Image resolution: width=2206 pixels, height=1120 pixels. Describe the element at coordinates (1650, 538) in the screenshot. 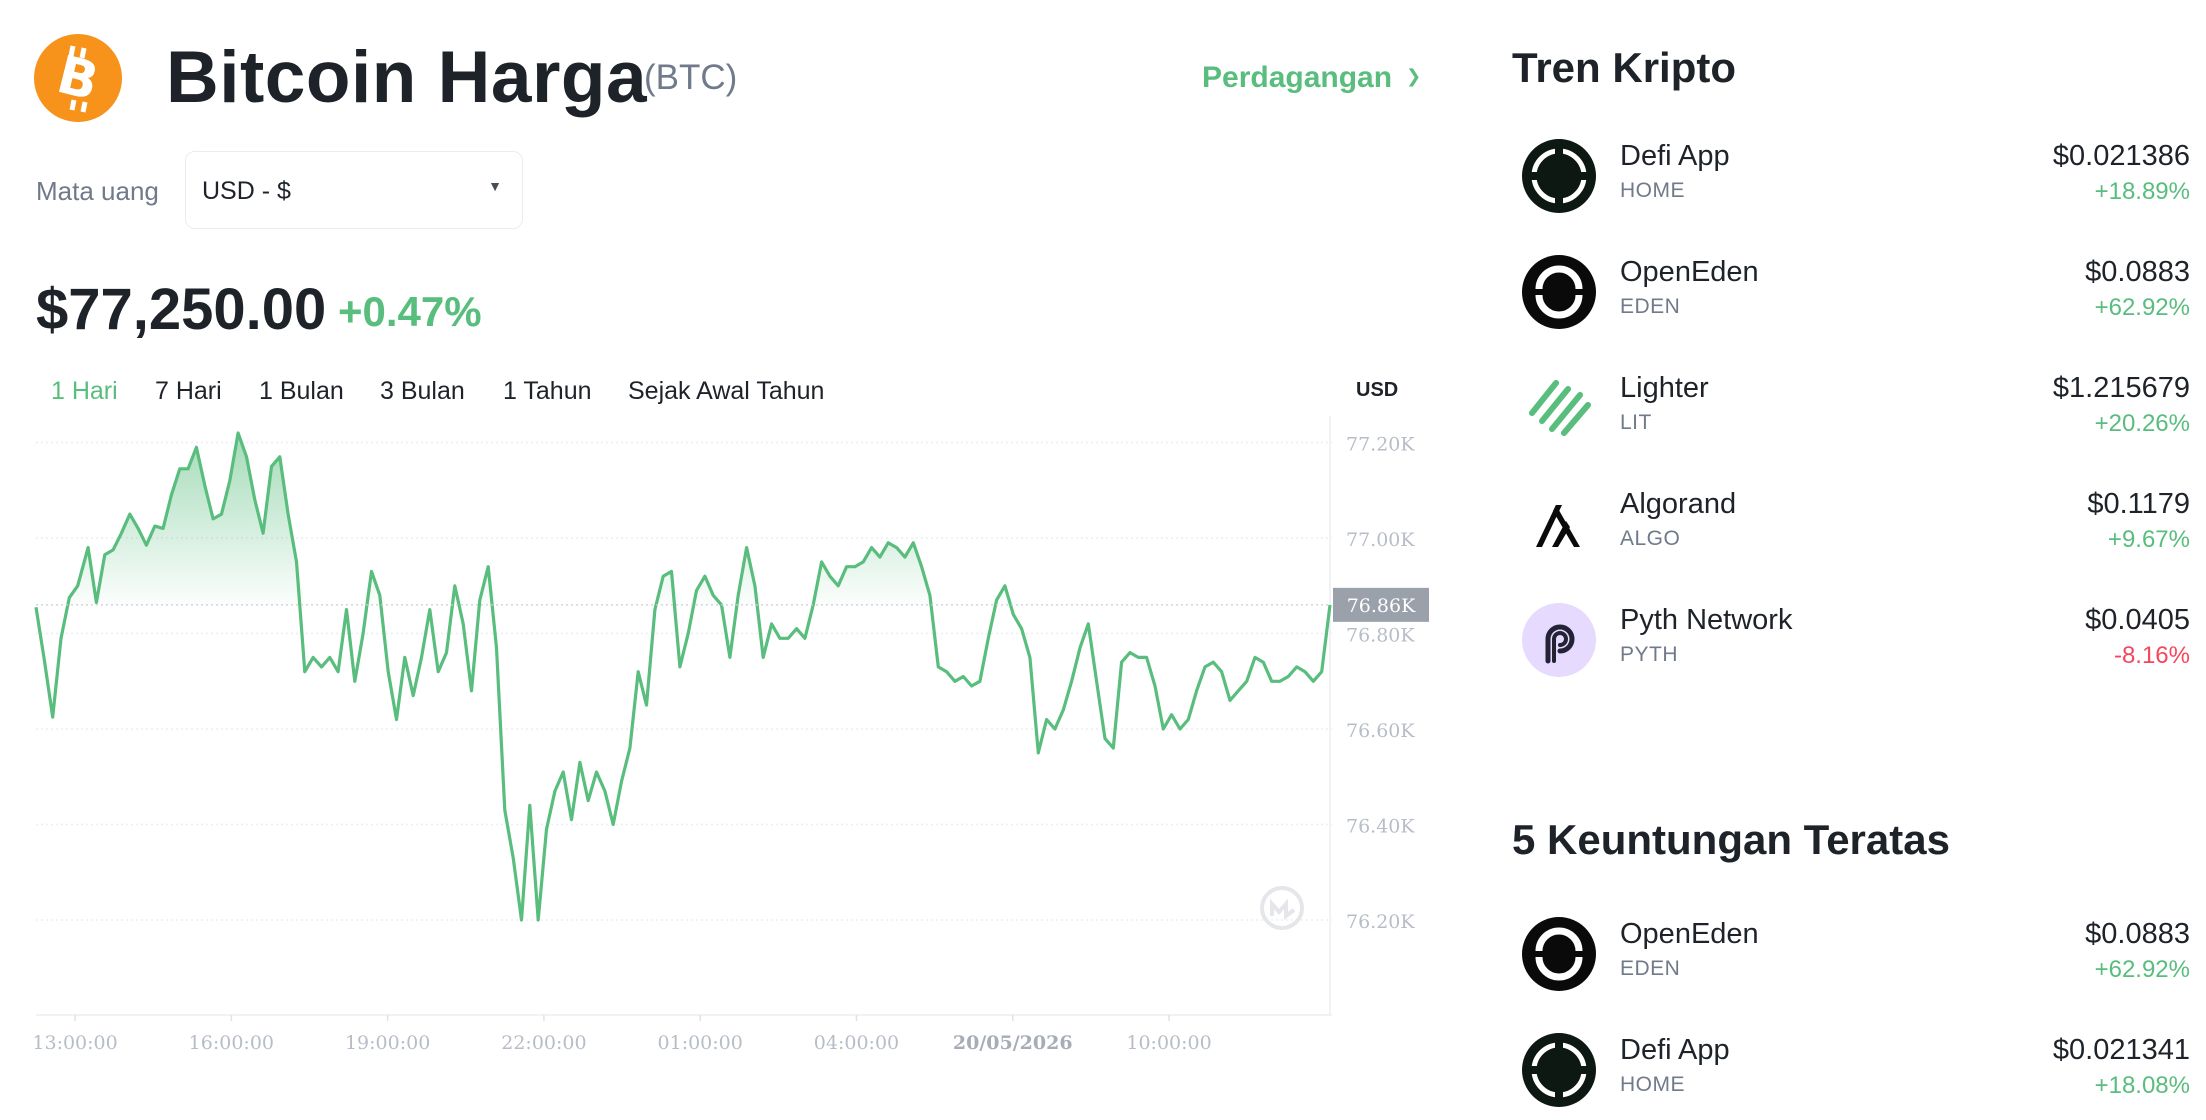

I see `coin-symbol: ALGO` at that location.